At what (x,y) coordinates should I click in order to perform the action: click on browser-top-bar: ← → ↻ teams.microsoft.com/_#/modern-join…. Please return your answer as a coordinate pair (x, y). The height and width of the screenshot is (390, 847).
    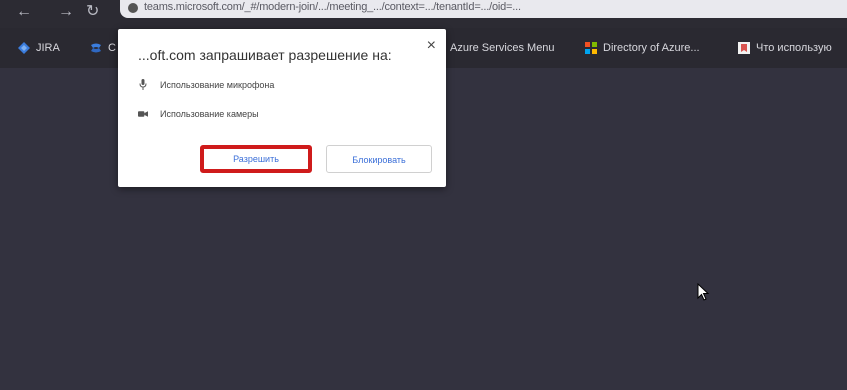
    Looking at the image, I should click on (423, 14).